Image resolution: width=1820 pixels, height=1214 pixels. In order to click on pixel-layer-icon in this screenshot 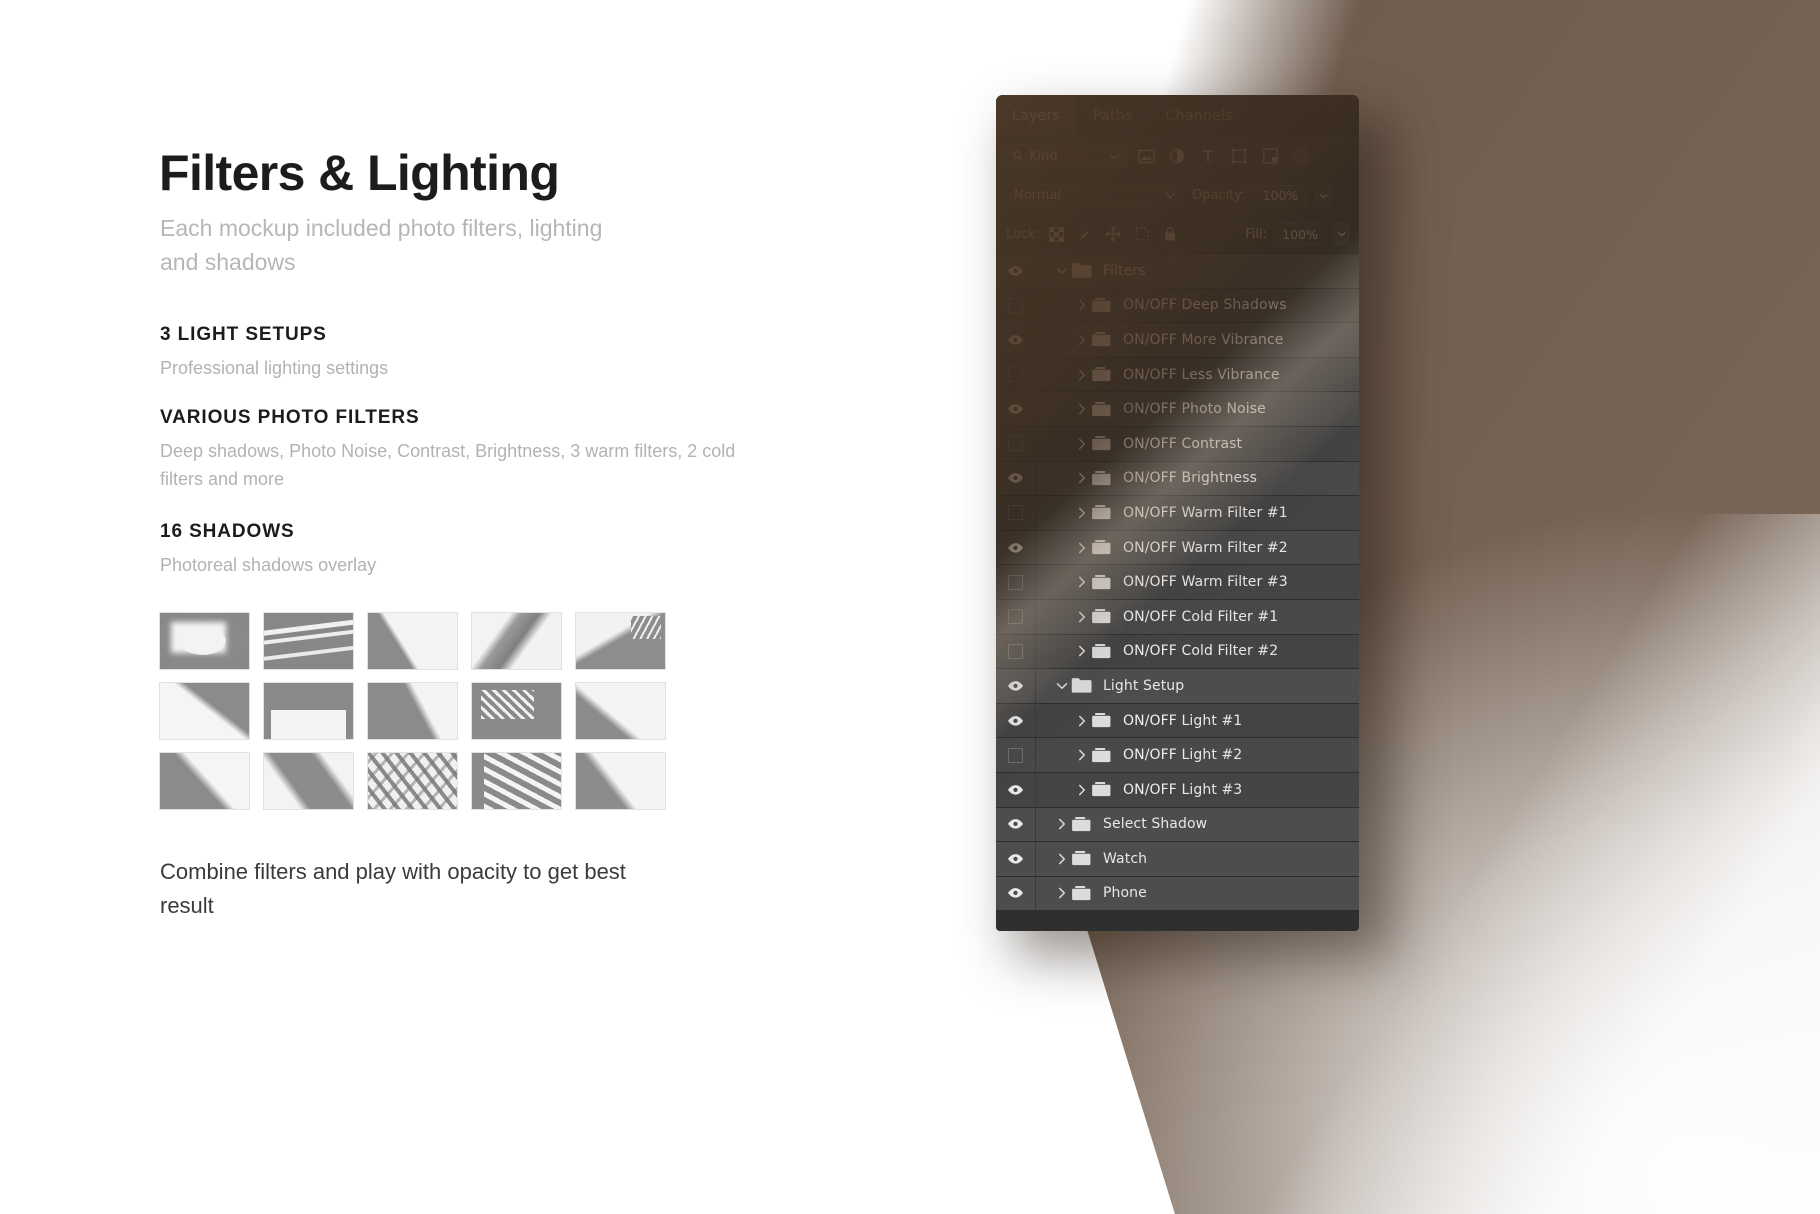, I will do `click(1146, 156)`.